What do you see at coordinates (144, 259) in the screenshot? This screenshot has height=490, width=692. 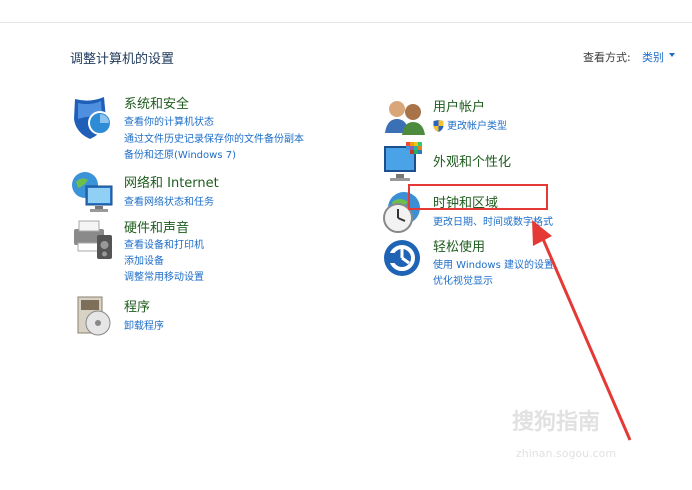 I see `link-add-device: 添加设备` at bounding box center [144, 259].